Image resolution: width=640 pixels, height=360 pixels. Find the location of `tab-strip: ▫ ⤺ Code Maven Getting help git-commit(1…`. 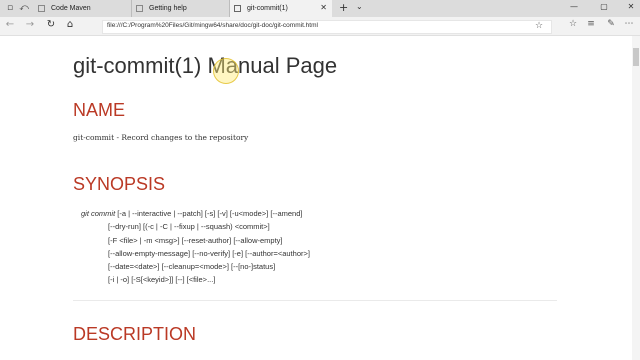

tab-strip: ▫ ⤺ Code Maven Getting help git-commit(1… is located at coordinates (320, 8).